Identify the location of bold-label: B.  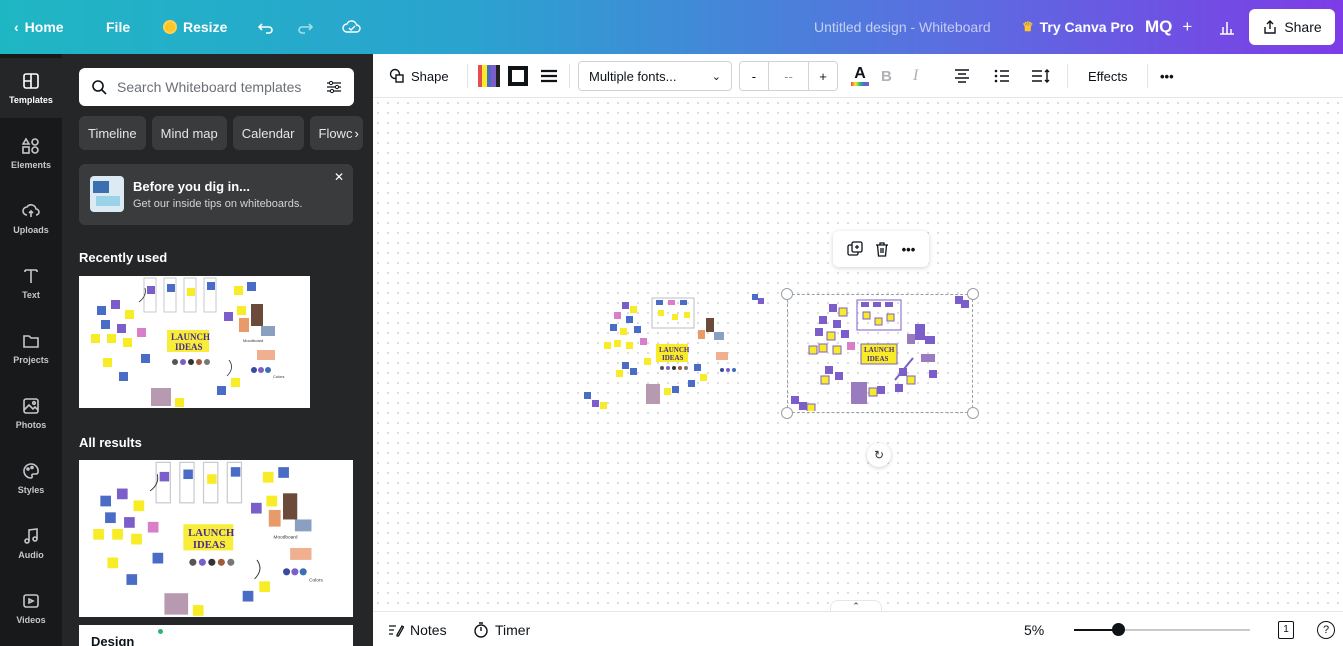
(886, 76).